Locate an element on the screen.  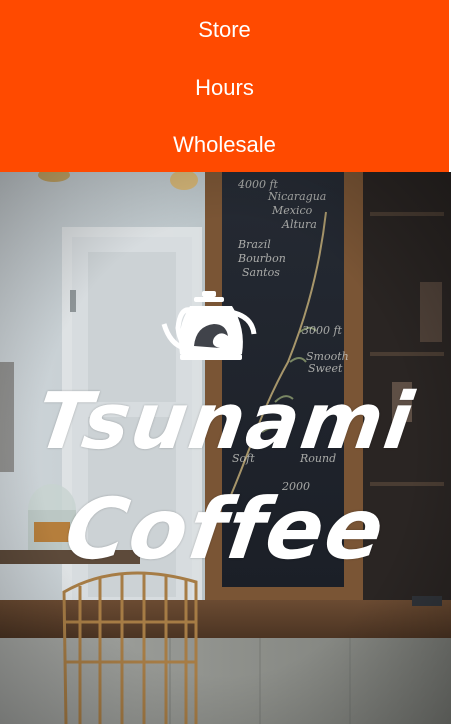
brand-name-line-1: Tsunami is located at coordinates (225, 422).